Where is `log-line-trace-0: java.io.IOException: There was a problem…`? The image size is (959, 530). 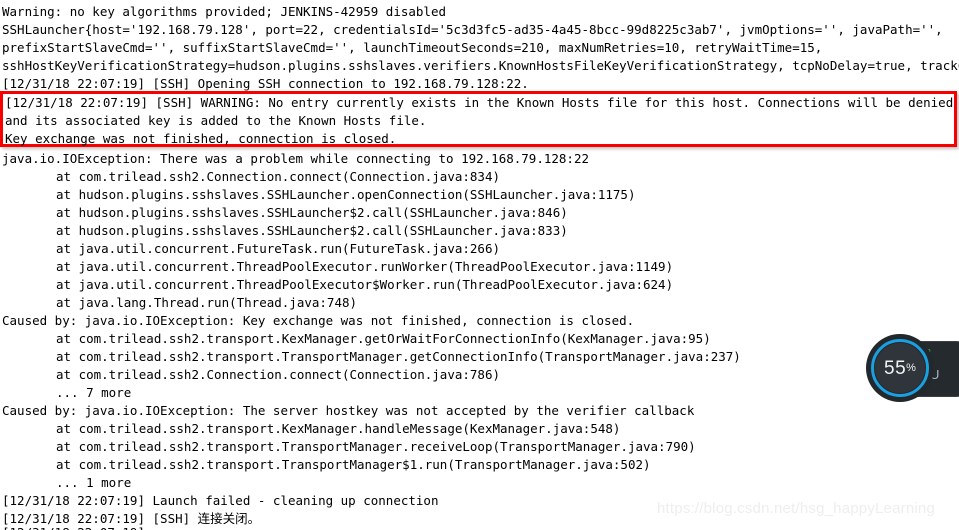
log-line-trace-0: java.io.IOException: There was a problem… is located at coordinates (295, 158).